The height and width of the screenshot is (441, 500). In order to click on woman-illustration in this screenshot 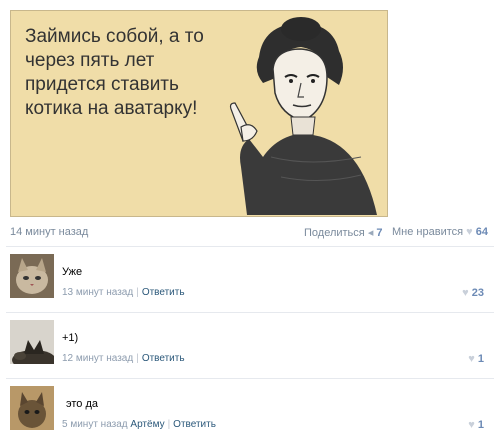, I will do `click(303, 116)`.